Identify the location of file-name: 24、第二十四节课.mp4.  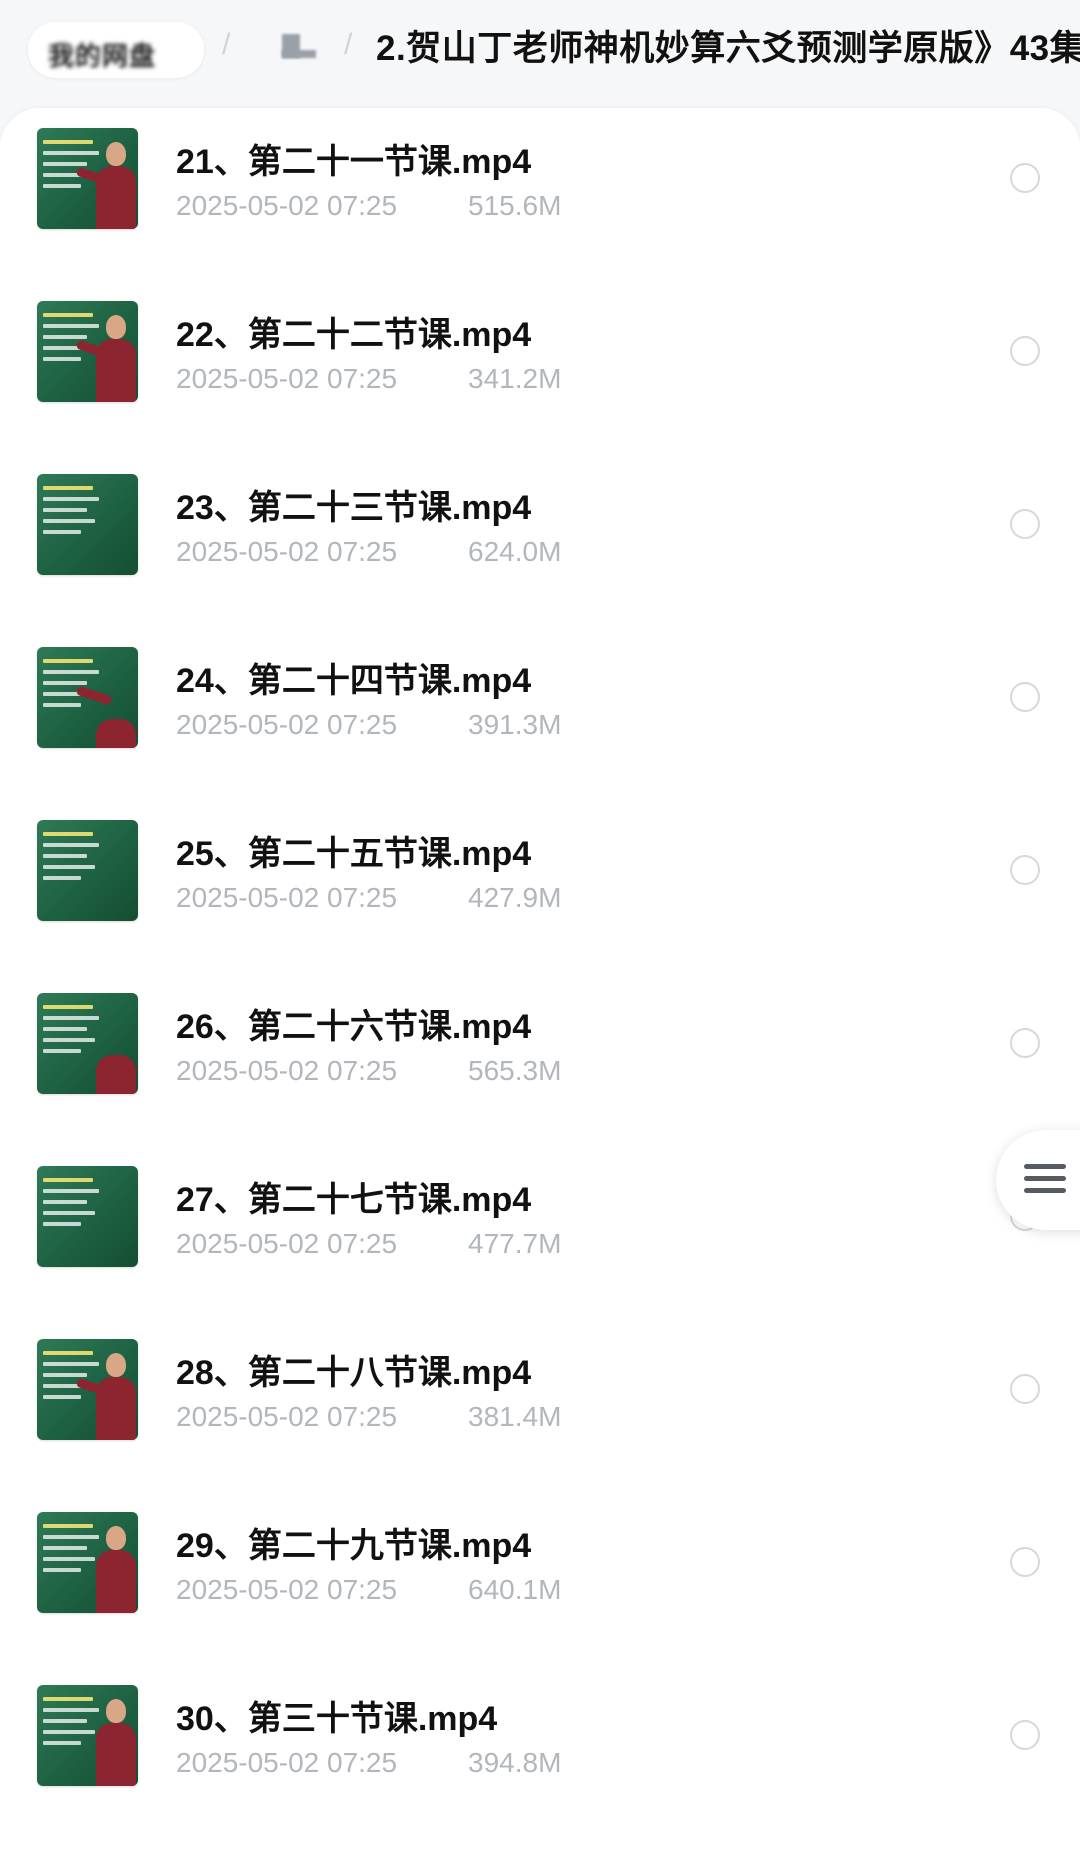
(354, 681).